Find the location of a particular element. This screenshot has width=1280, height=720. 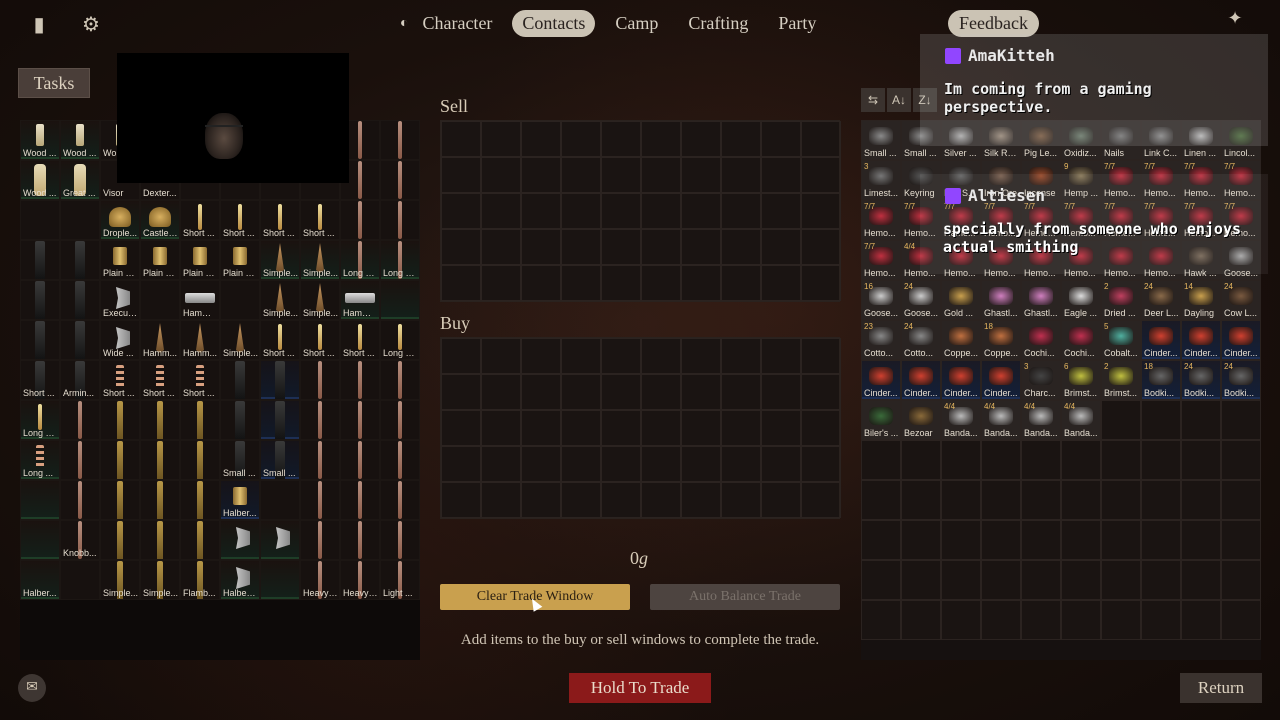

buy-window is located at coordinates (640, 428).